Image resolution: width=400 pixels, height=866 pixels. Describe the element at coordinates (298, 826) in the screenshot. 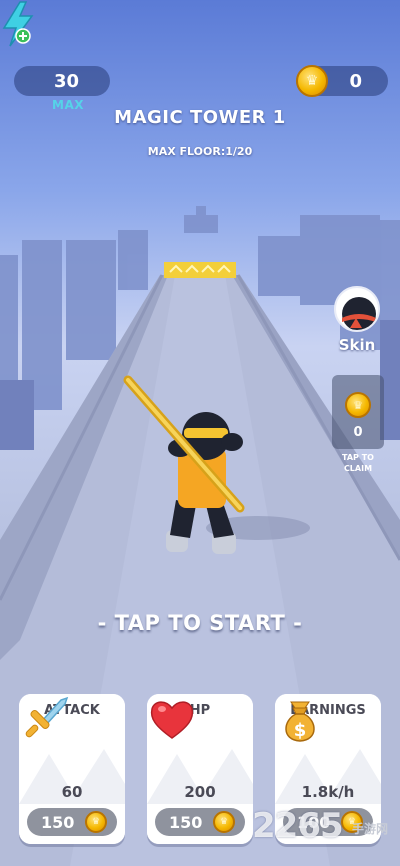

I see `watermark-number: 2265` at that location.